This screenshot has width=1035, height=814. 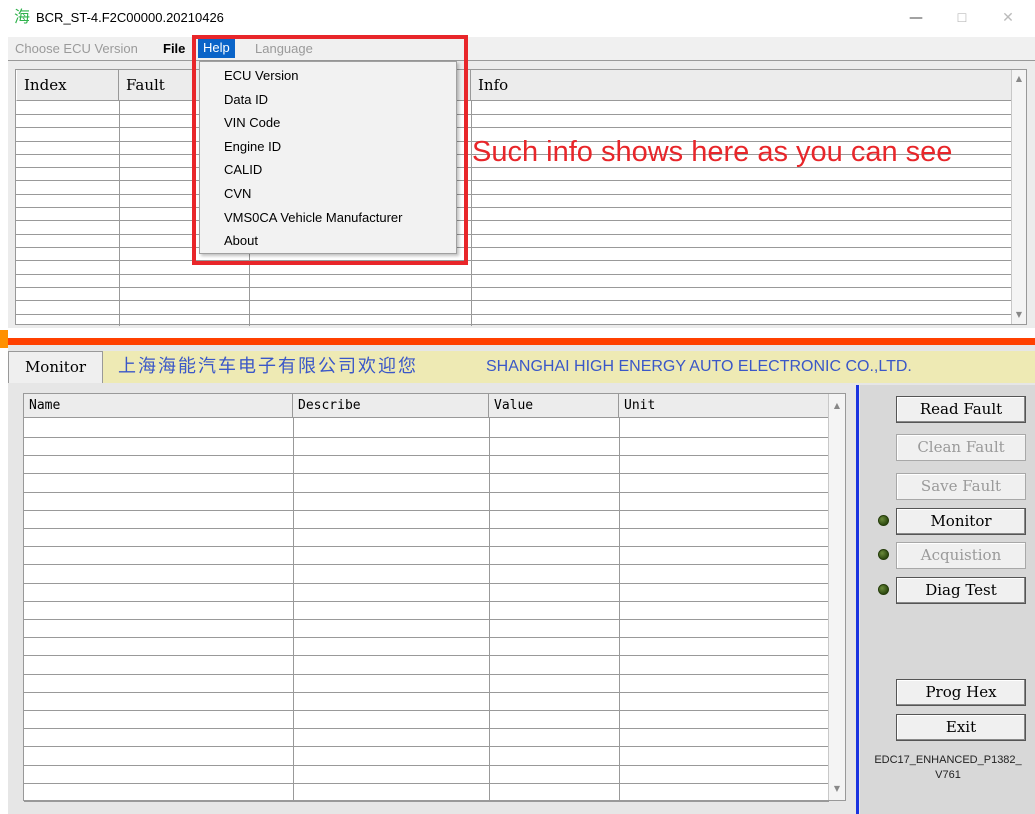 I want to click on separator-accent, so click(x=4, y=339).